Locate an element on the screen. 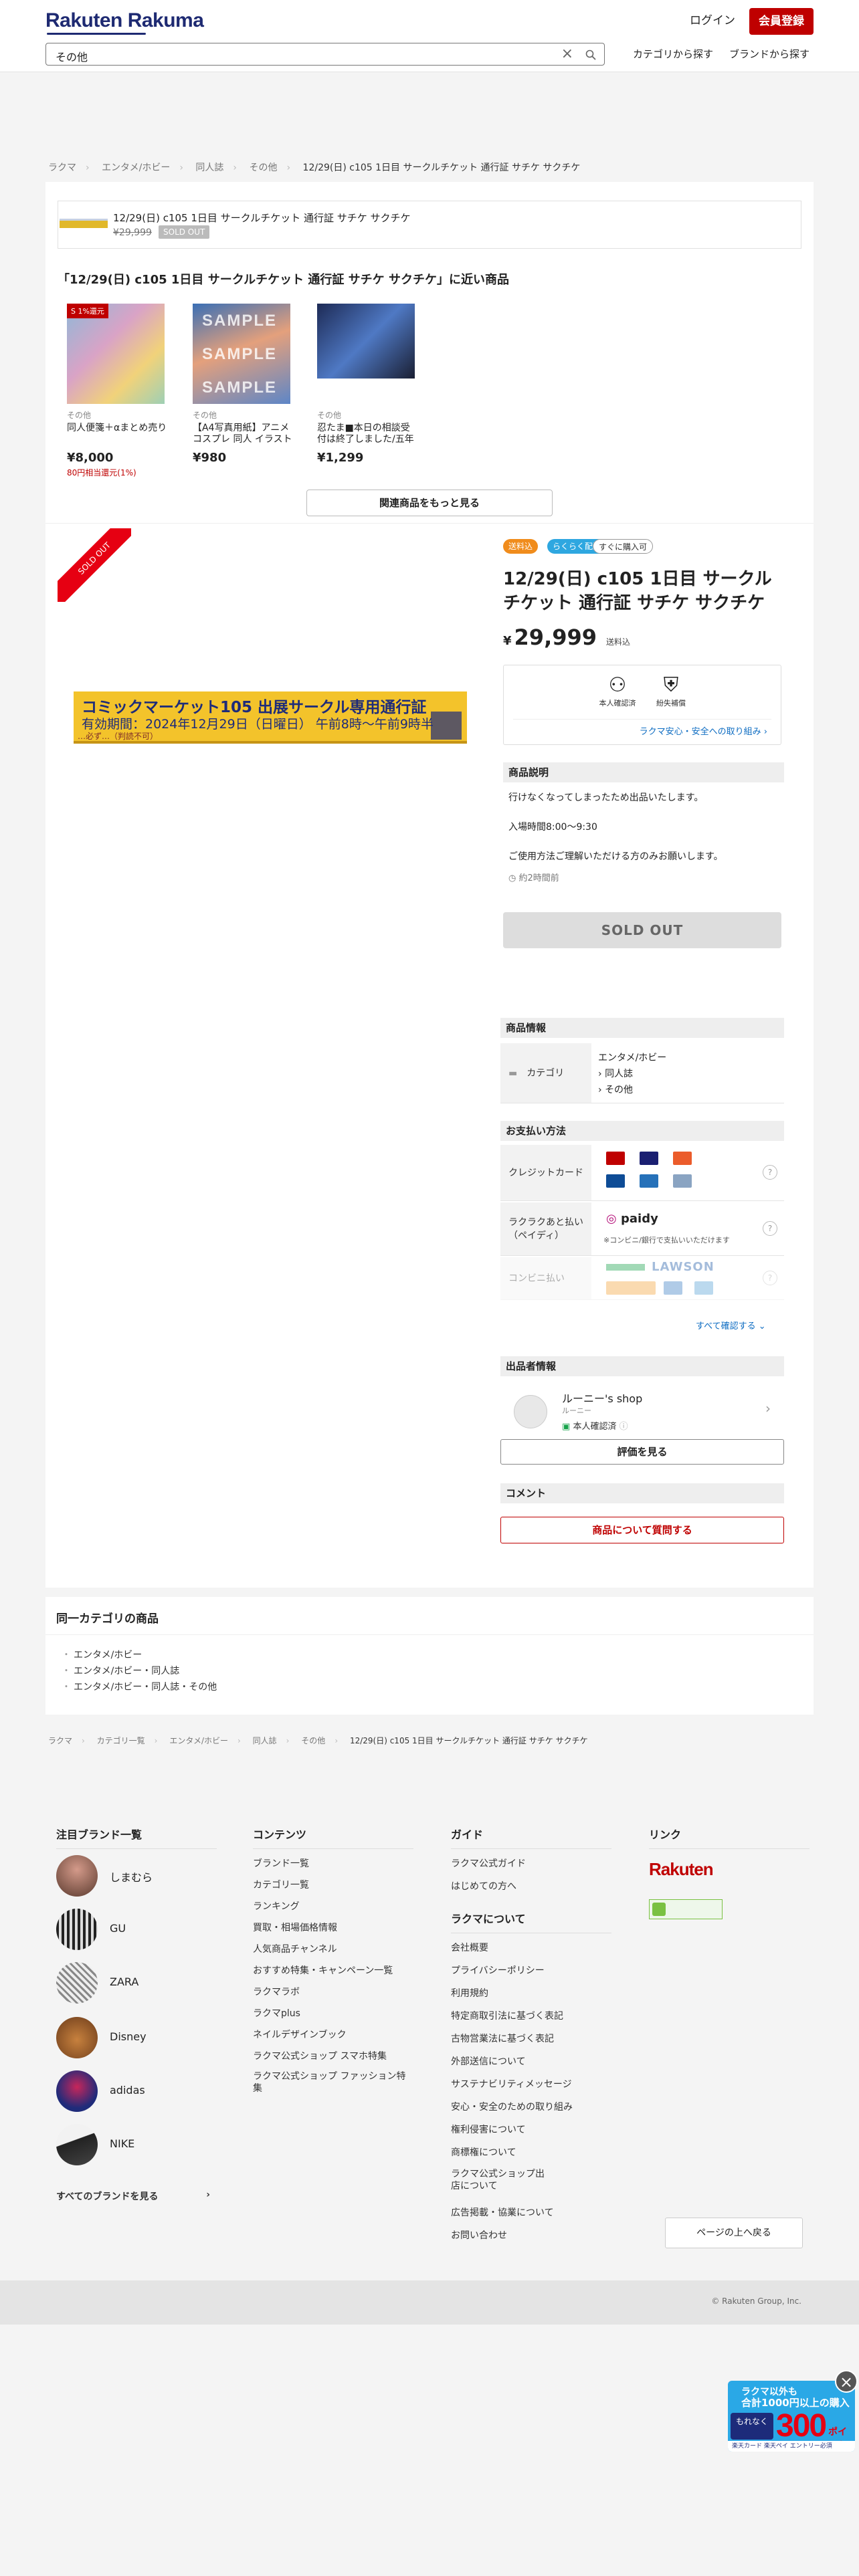 The image size is (859, 2576). help-icon: ⓘ is located at coordinates (623, 1427).